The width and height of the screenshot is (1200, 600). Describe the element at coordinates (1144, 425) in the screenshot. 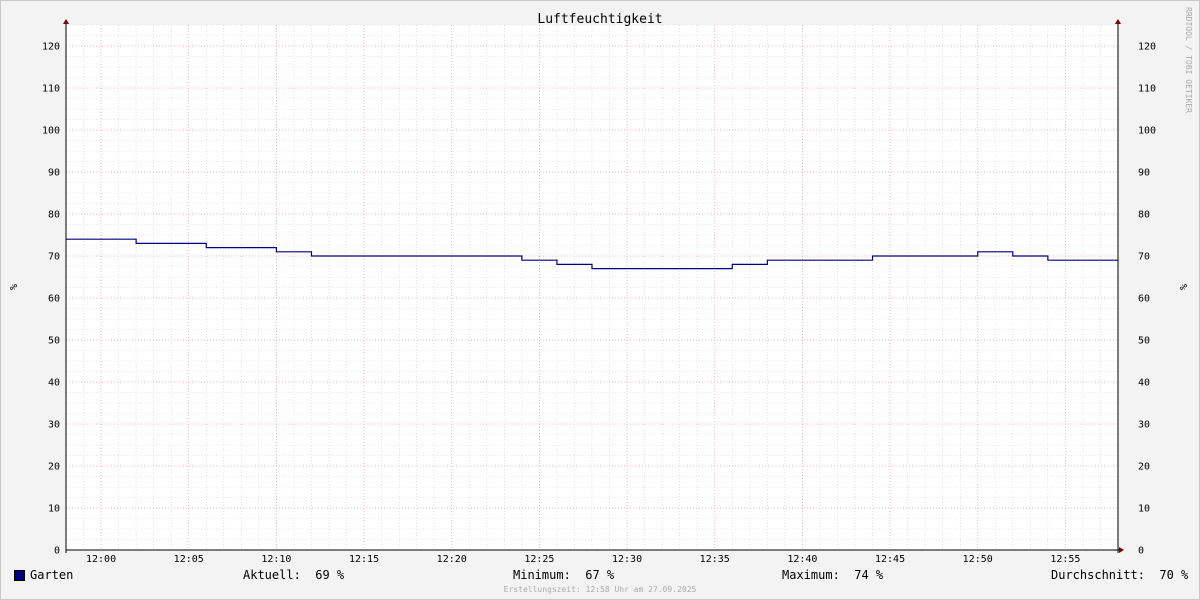

I see `y-tick-label-right: 30` at that location.